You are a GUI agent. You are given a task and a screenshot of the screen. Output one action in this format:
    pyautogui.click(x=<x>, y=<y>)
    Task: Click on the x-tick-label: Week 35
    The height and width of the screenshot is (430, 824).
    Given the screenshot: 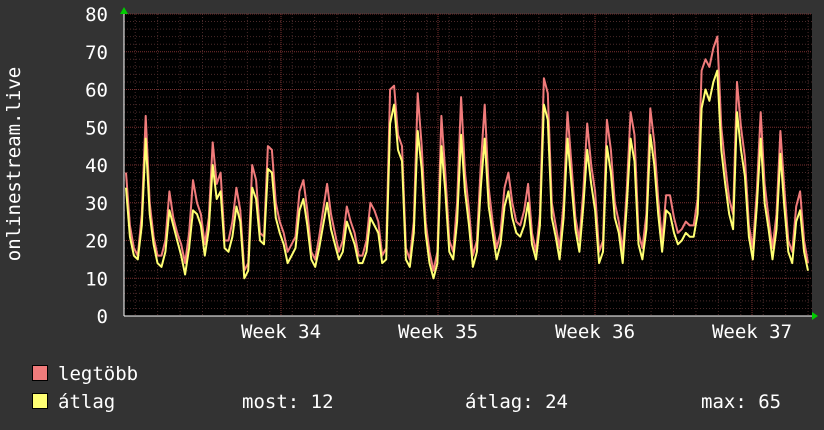 What is the action you would take?
    pyautogui.click(x=438, y=332)
    